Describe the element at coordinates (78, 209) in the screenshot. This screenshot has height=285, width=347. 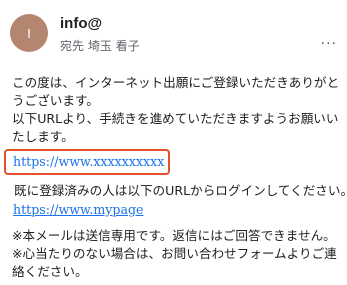
I see `mypage-link: https://www.mypage` at that location.